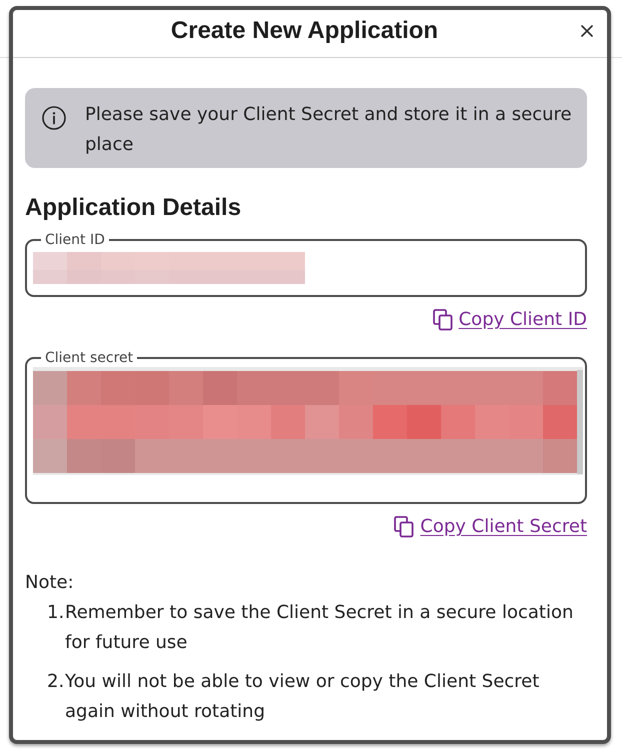 The image size is (622, 754). Describe the element at coordinates (50, 583) in the screenshot. I see `note-label: Note:` at that location.